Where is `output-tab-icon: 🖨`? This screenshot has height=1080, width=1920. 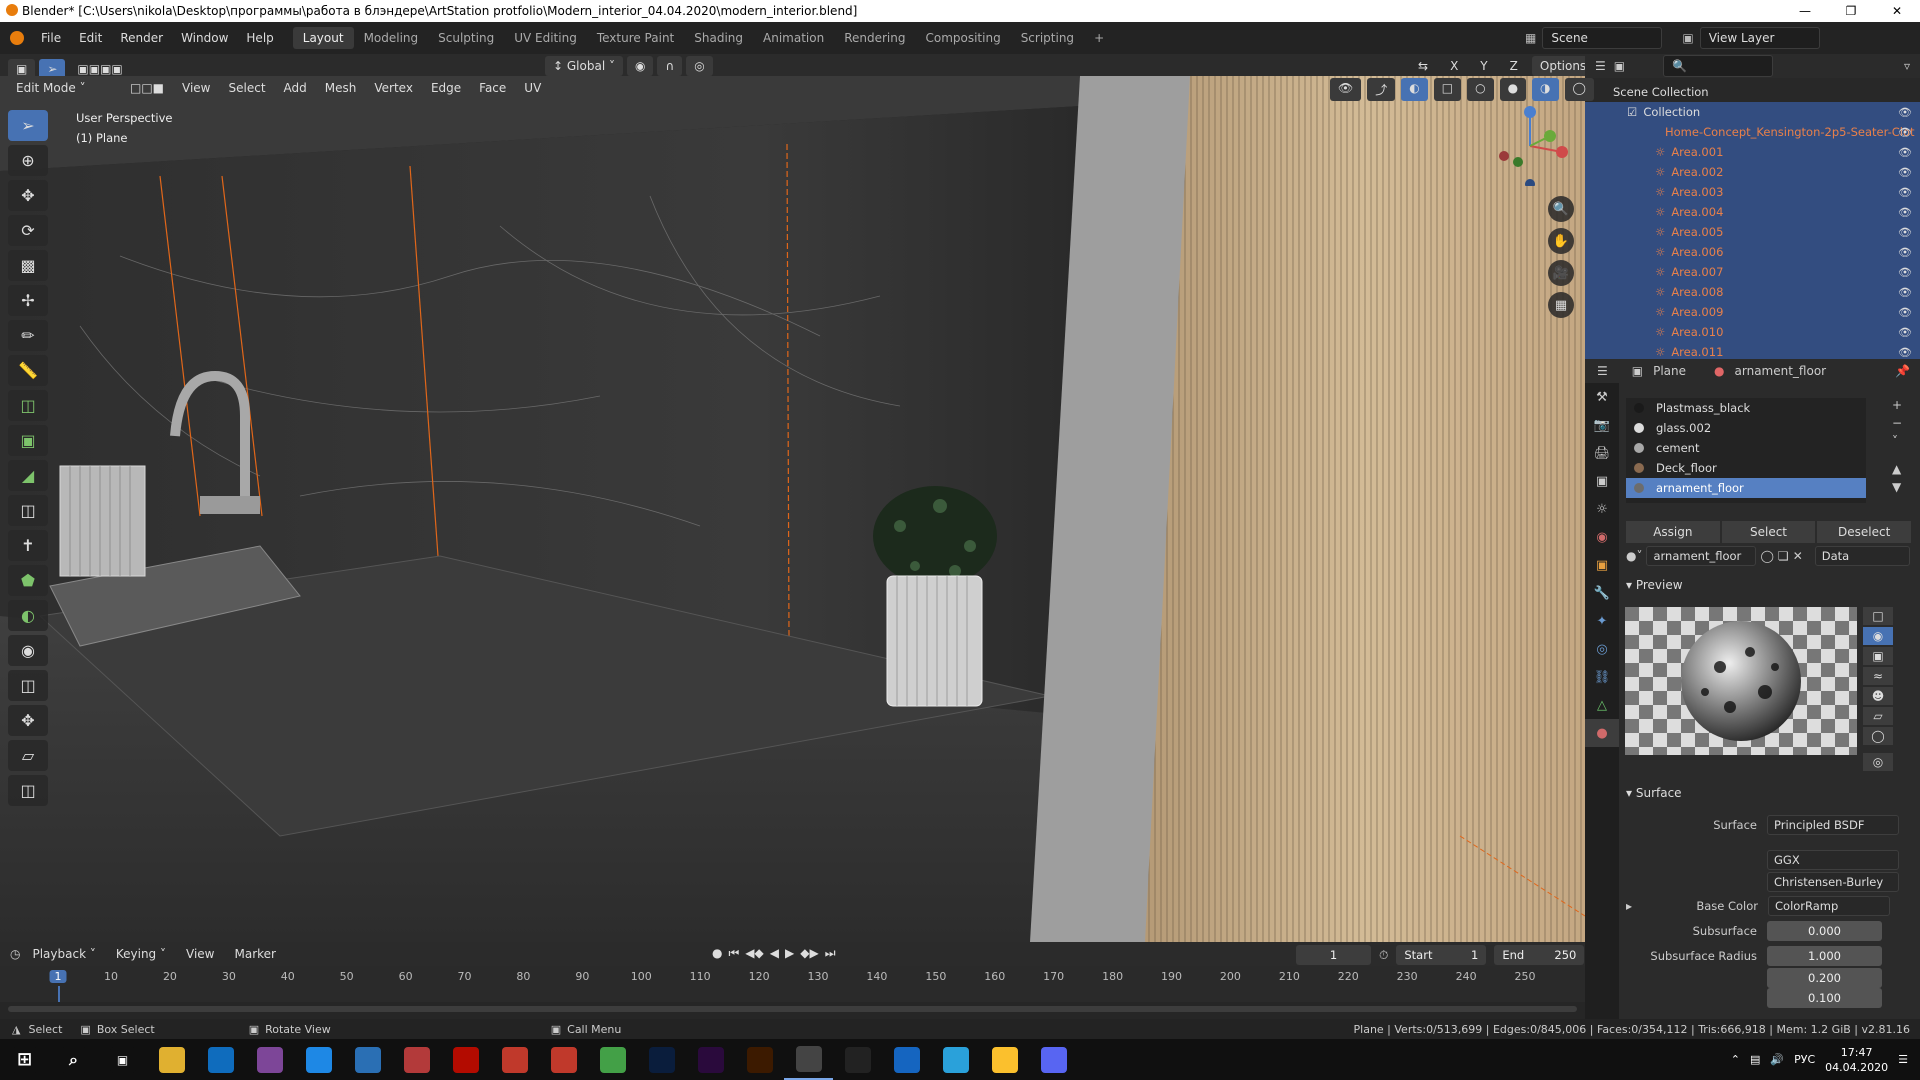 output-tab-icon: 🖨 is located at coordinates (1602, 453).